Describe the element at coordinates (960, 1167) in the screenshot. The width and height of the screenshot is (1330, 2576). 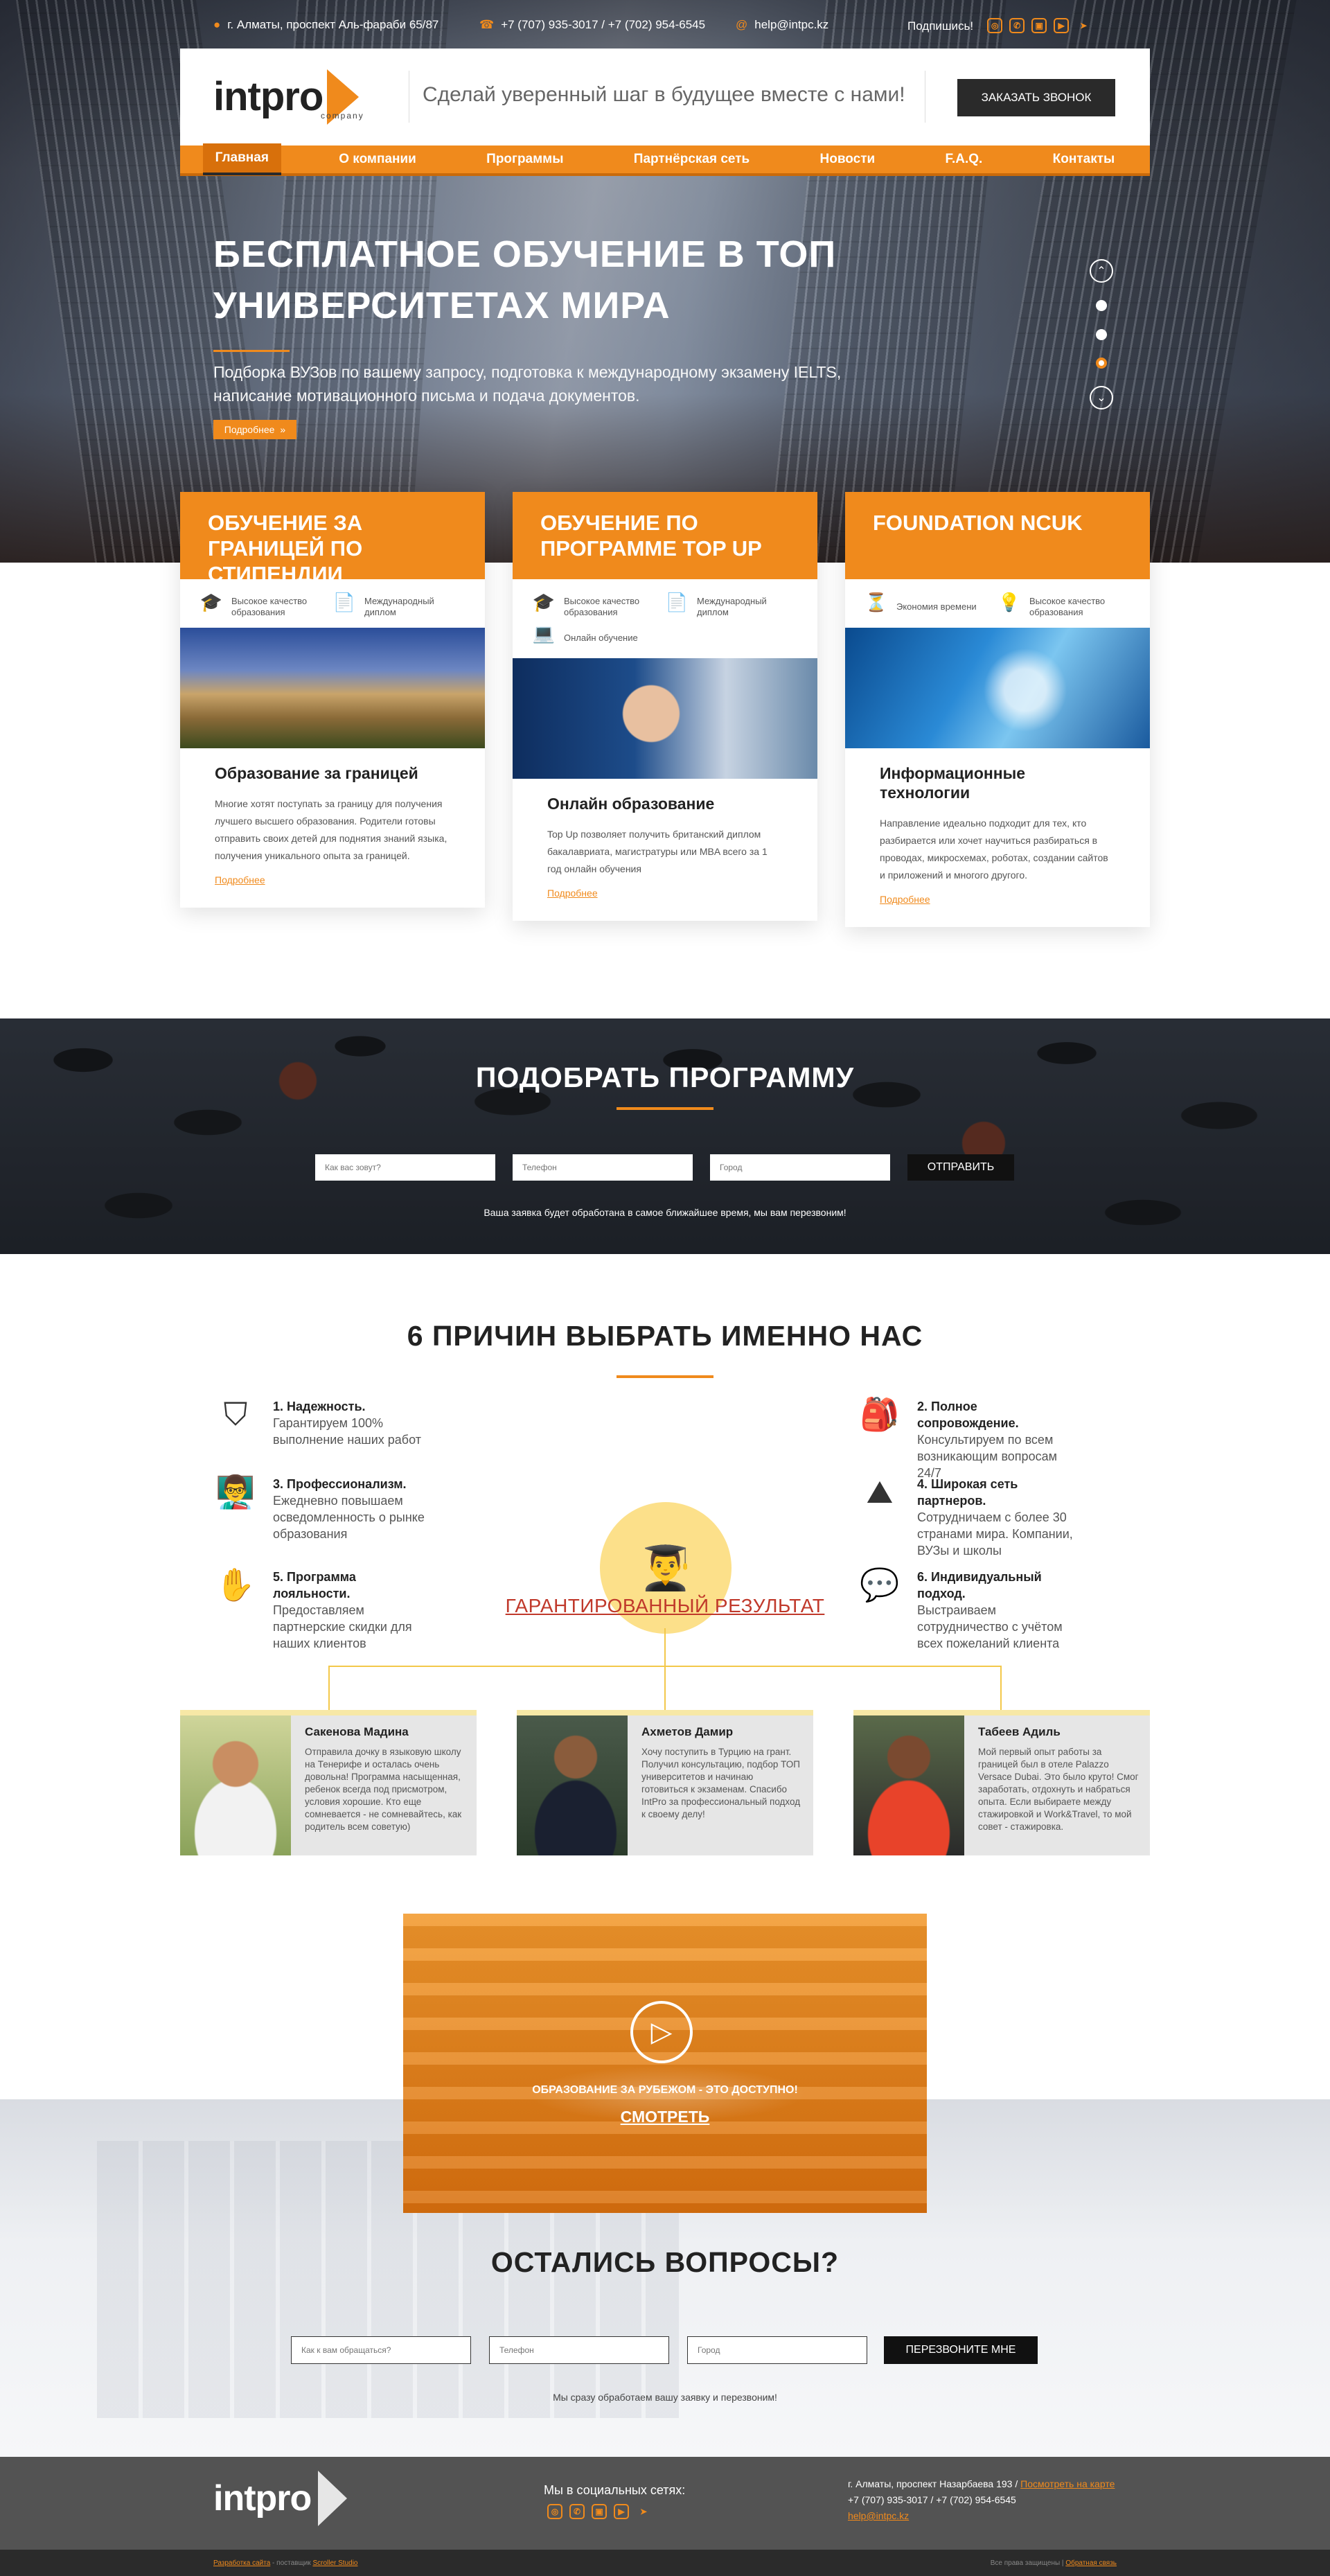
I see `send-button: ОТПРАВИТЬ` at that location.